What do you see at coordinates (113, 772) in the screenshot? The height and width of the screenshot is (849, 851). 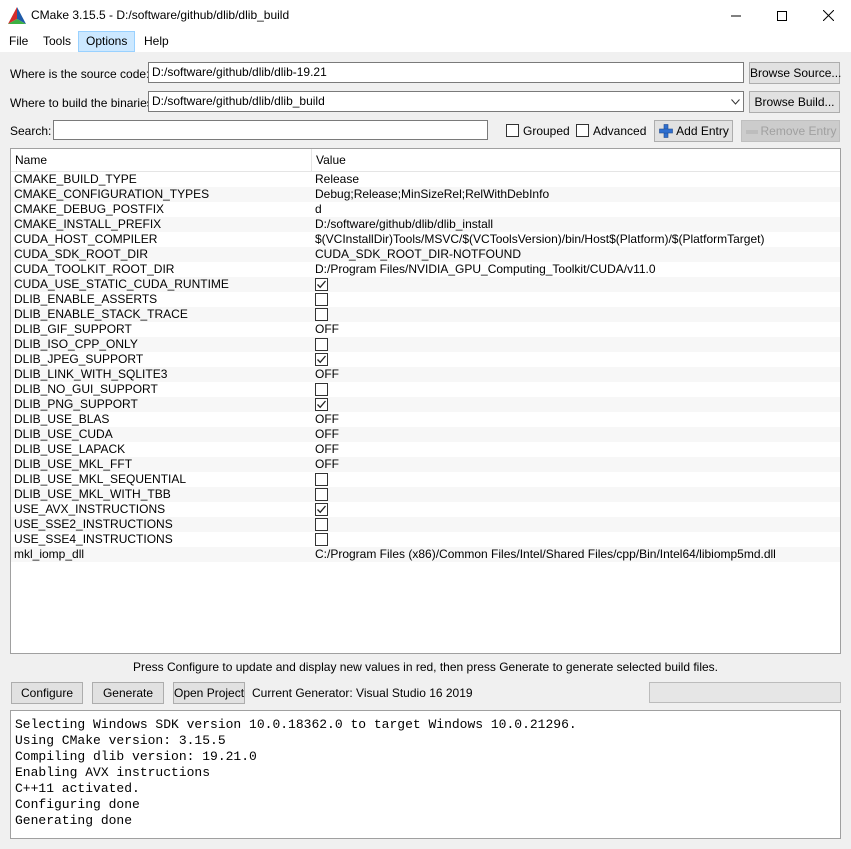 I see `output-line: Enabling AVX instructions` at bounding box center [113, 772].